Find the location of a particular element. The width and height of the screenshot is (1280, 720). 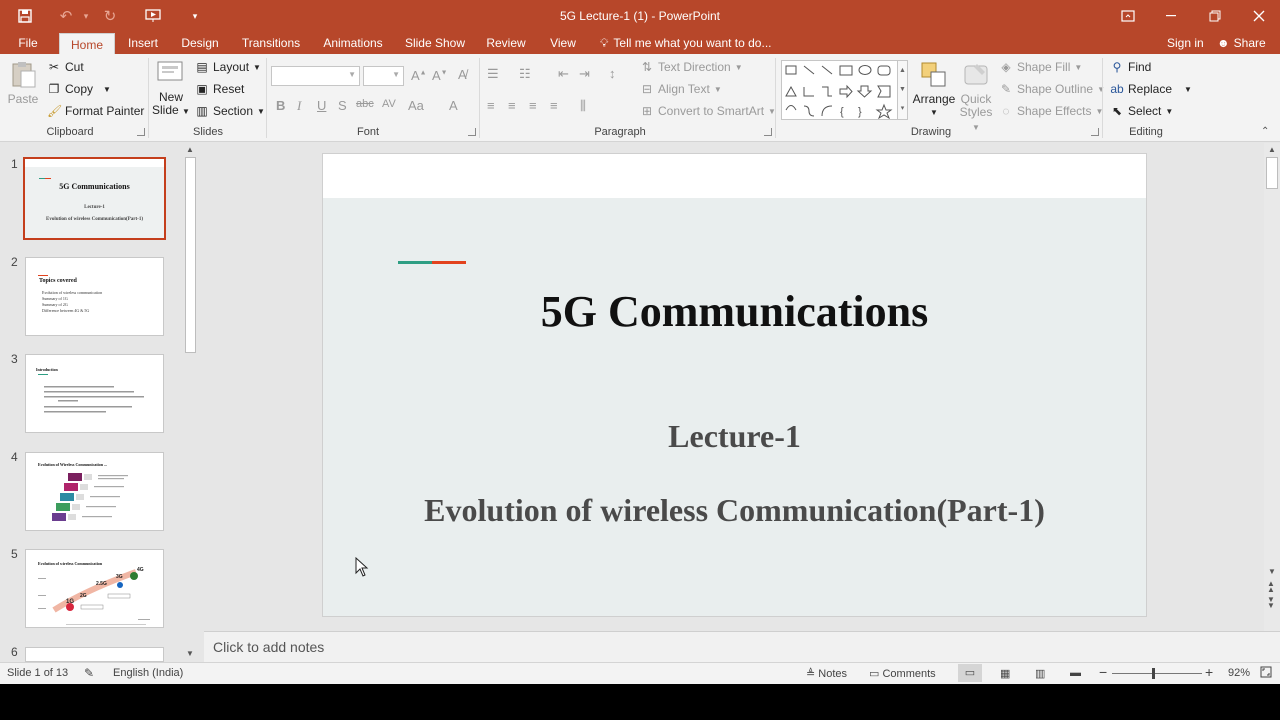

collapse-ribbon-icon: ⌃ is located at coordinates (1265, 131).